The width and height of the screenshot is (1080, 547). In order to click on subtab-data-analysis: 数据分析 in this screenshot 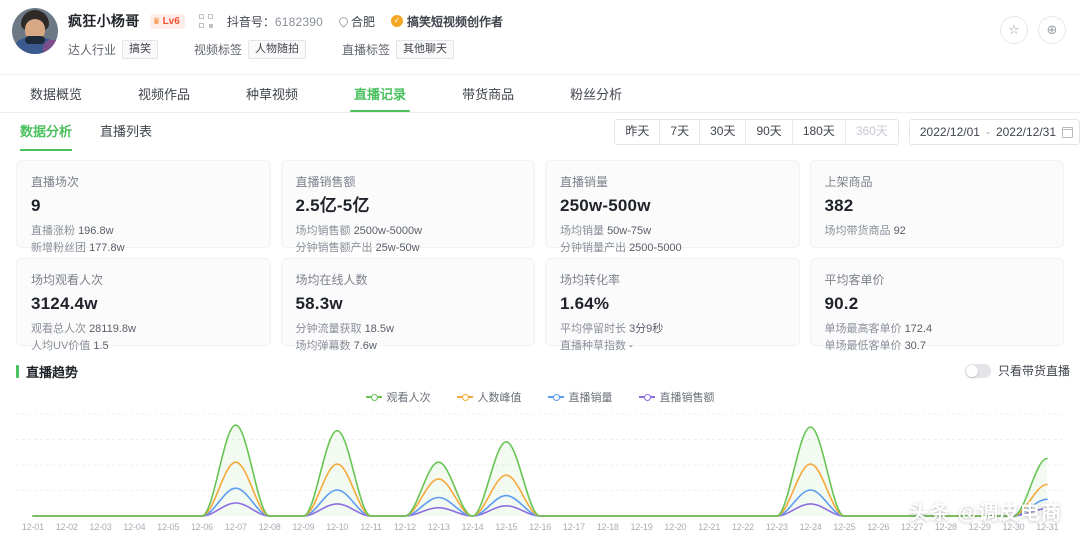, I will do `click(46, 136)`.